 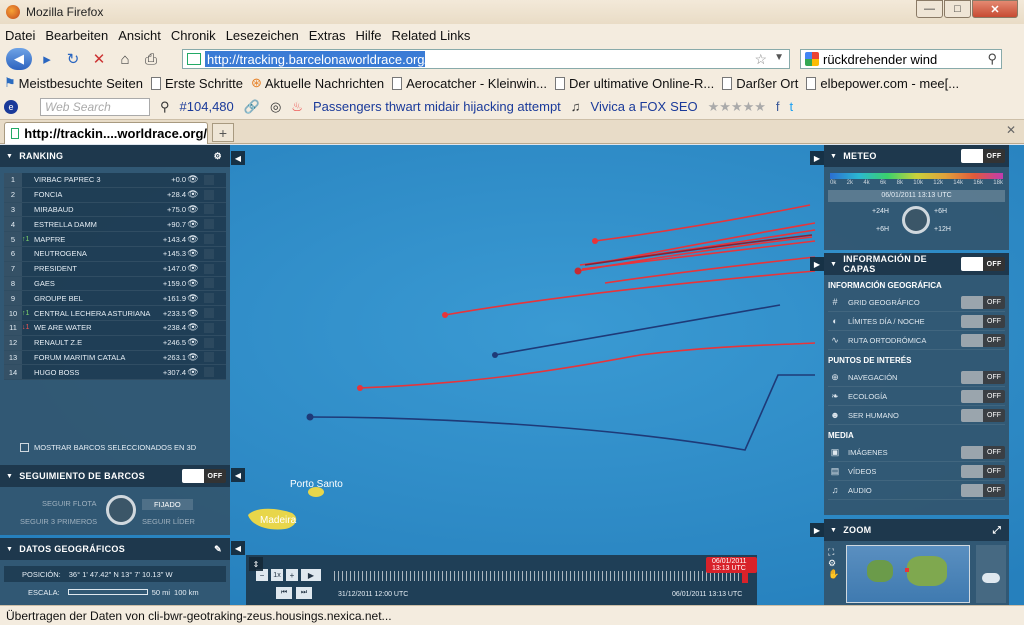 I want to click on zoom-header: ▼ ZOOM ⤢, so click(x=916, y=530).